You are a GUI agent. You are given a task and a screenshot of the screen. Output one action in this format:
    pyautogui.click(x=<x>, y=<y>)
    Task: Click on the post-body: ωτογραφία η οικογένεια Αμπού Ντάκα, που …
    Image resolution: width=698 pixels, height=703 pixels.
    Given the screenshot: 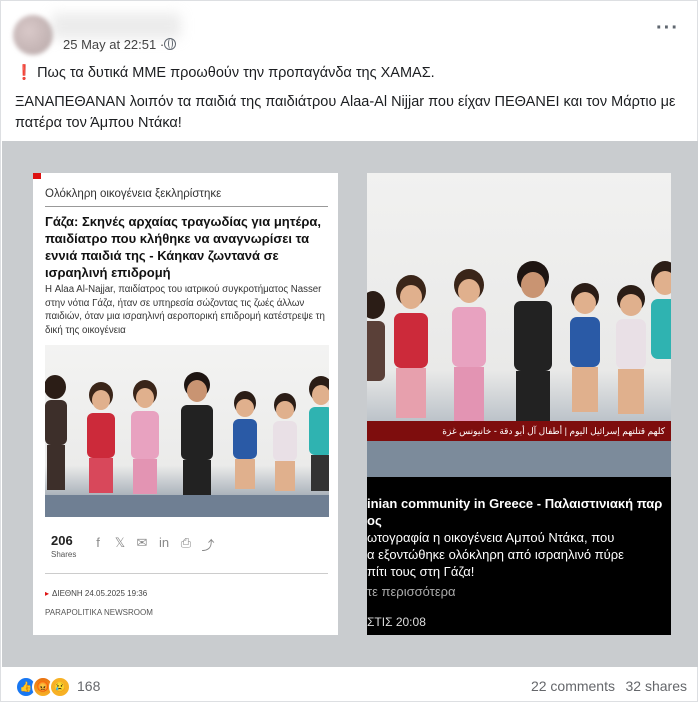 What is the action you would take?
    pyautogui.click(x=519, y=554)
    